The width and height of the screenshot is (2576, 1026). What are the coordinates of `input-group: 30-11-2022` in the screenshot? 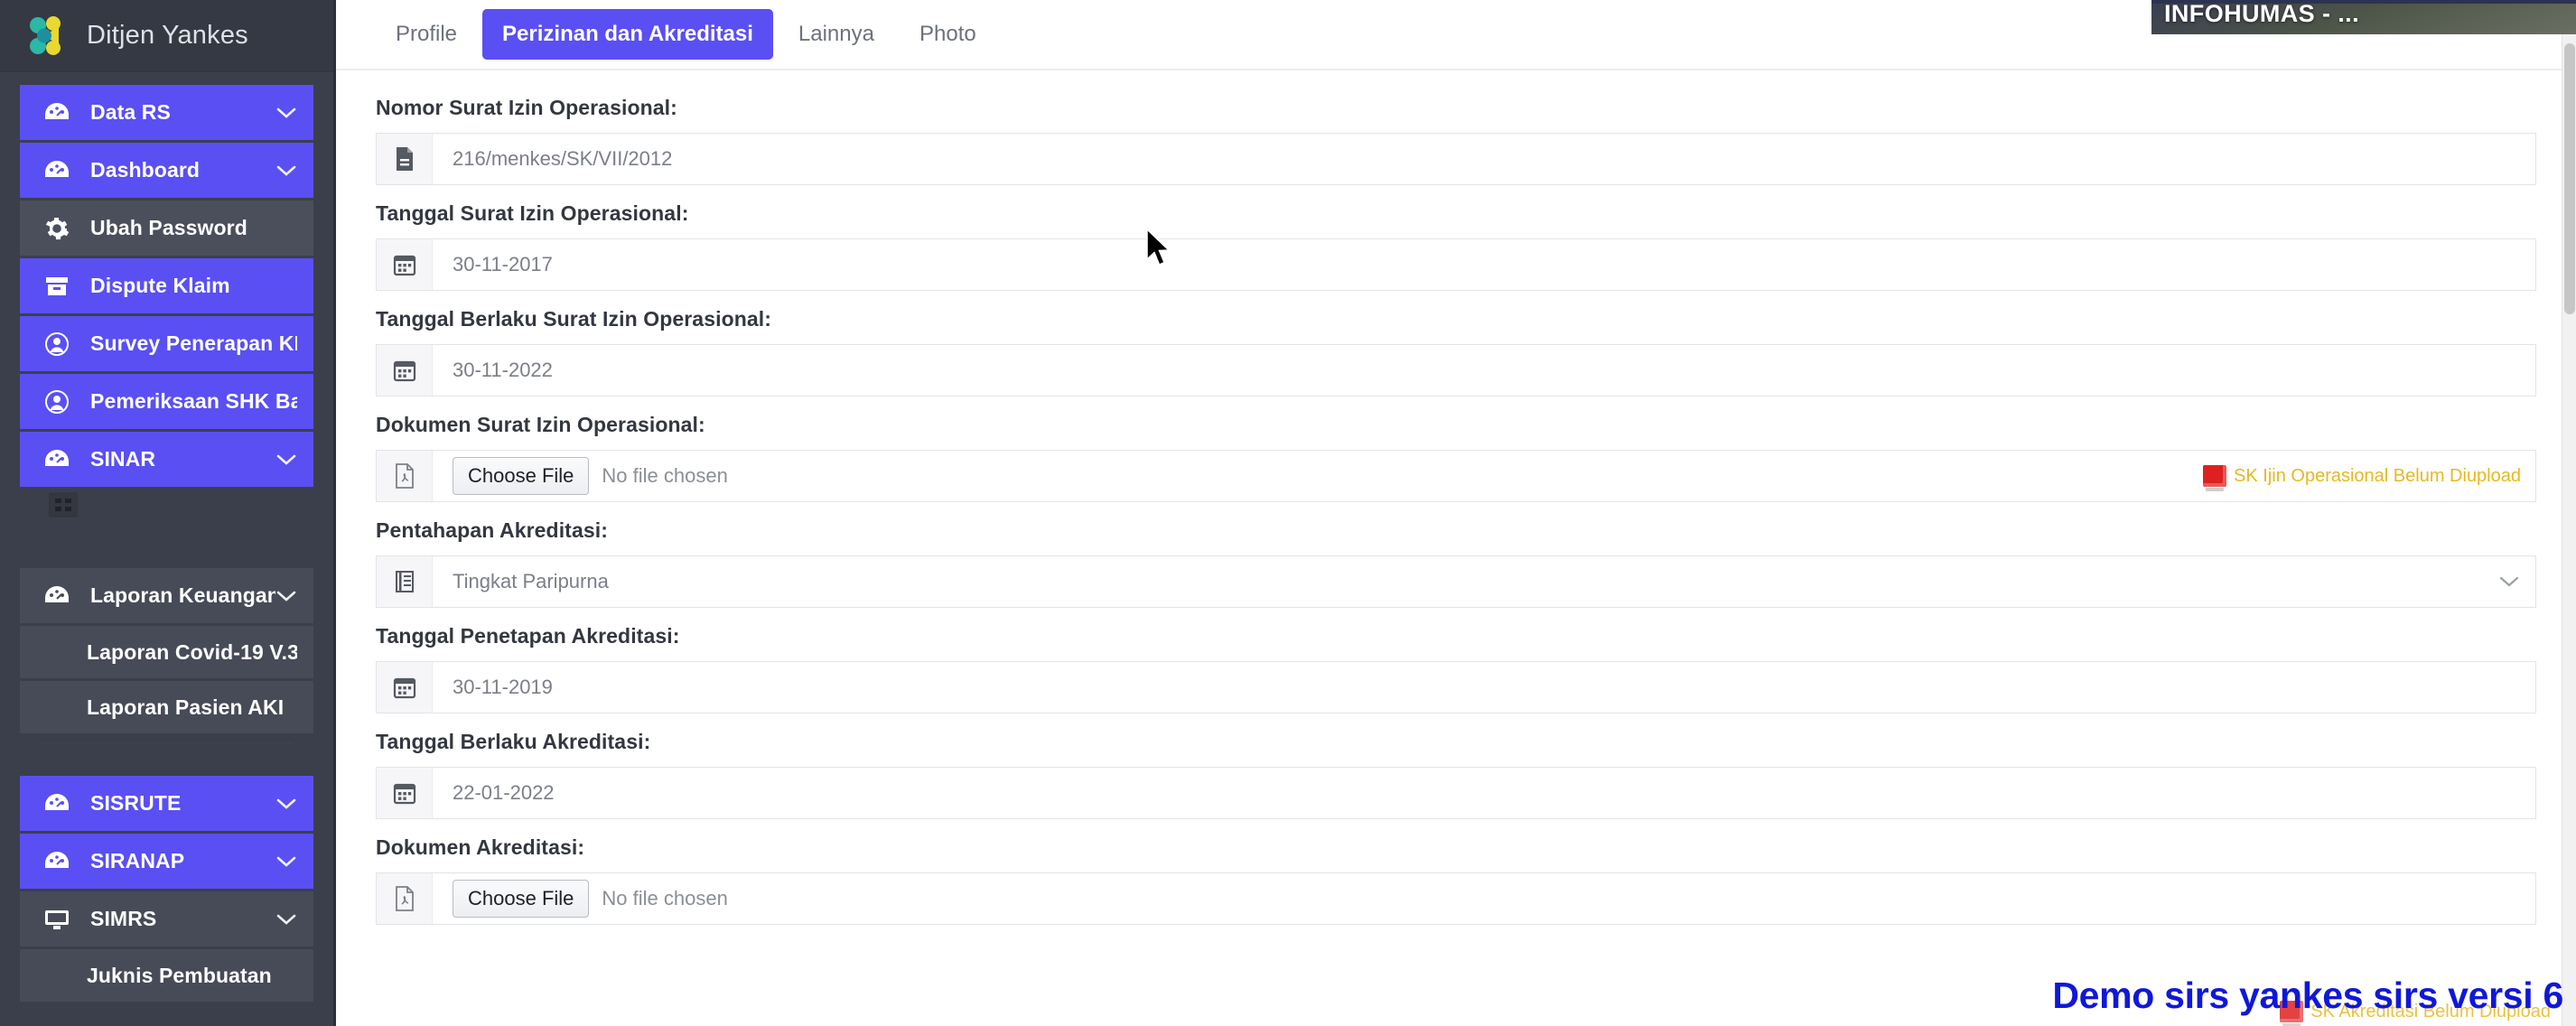 It's located at (1456, 370).